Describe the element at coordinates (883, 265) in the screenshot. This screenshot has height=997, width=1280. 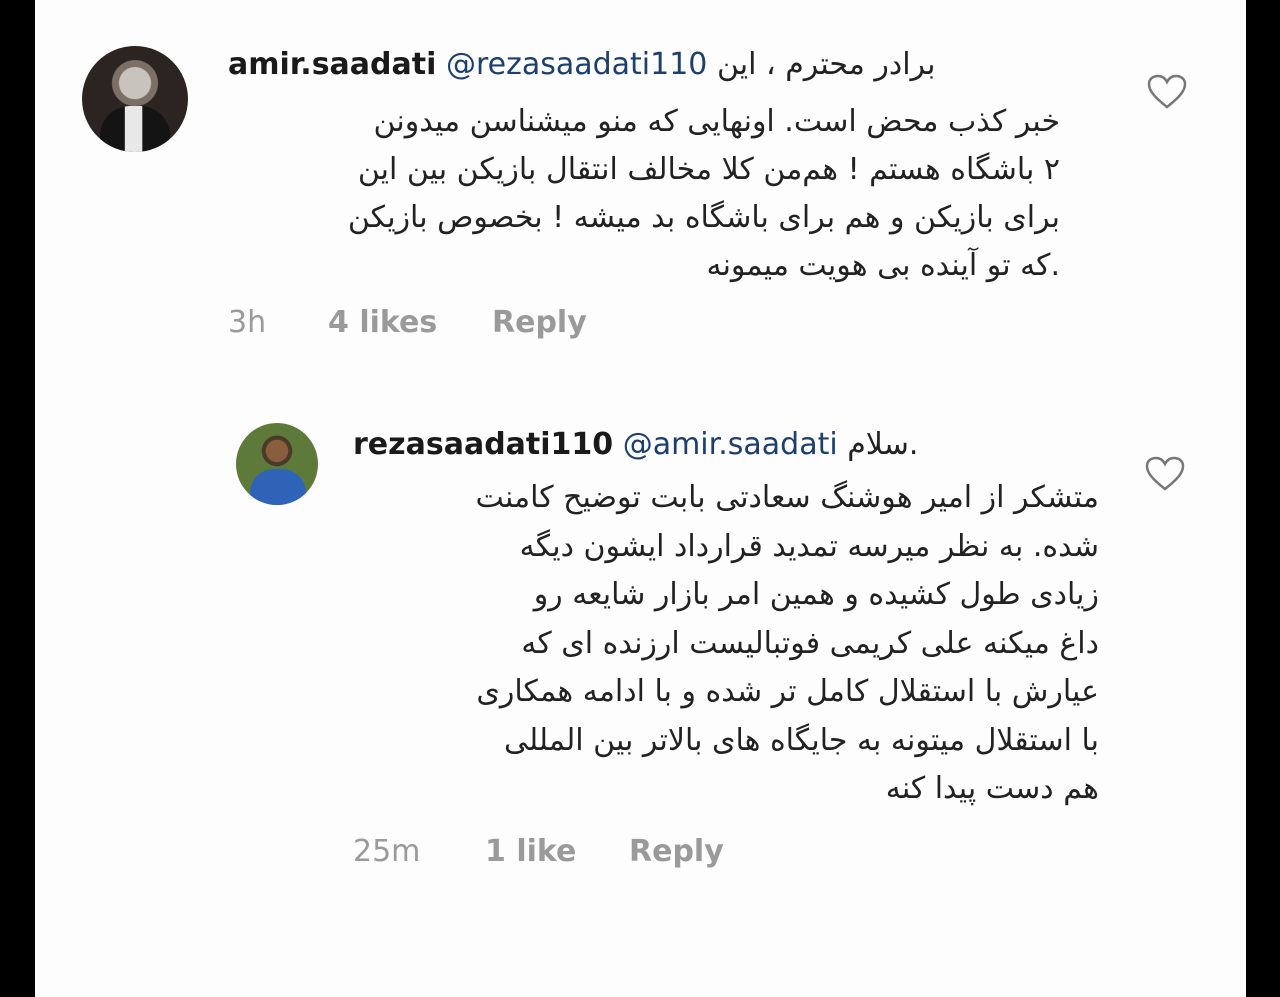
I see `comment-text-line: .که تو آینده بی هویت میمونه` at that location.